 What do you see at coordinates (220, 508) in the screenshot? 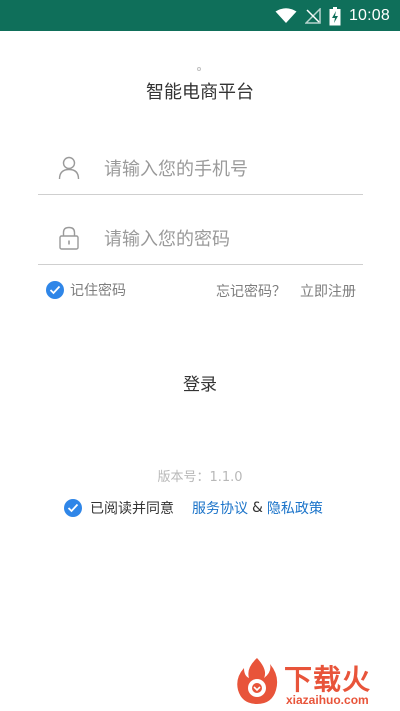
I see `service-agreement-link: 服务协议` at bounding box center [220, 508].